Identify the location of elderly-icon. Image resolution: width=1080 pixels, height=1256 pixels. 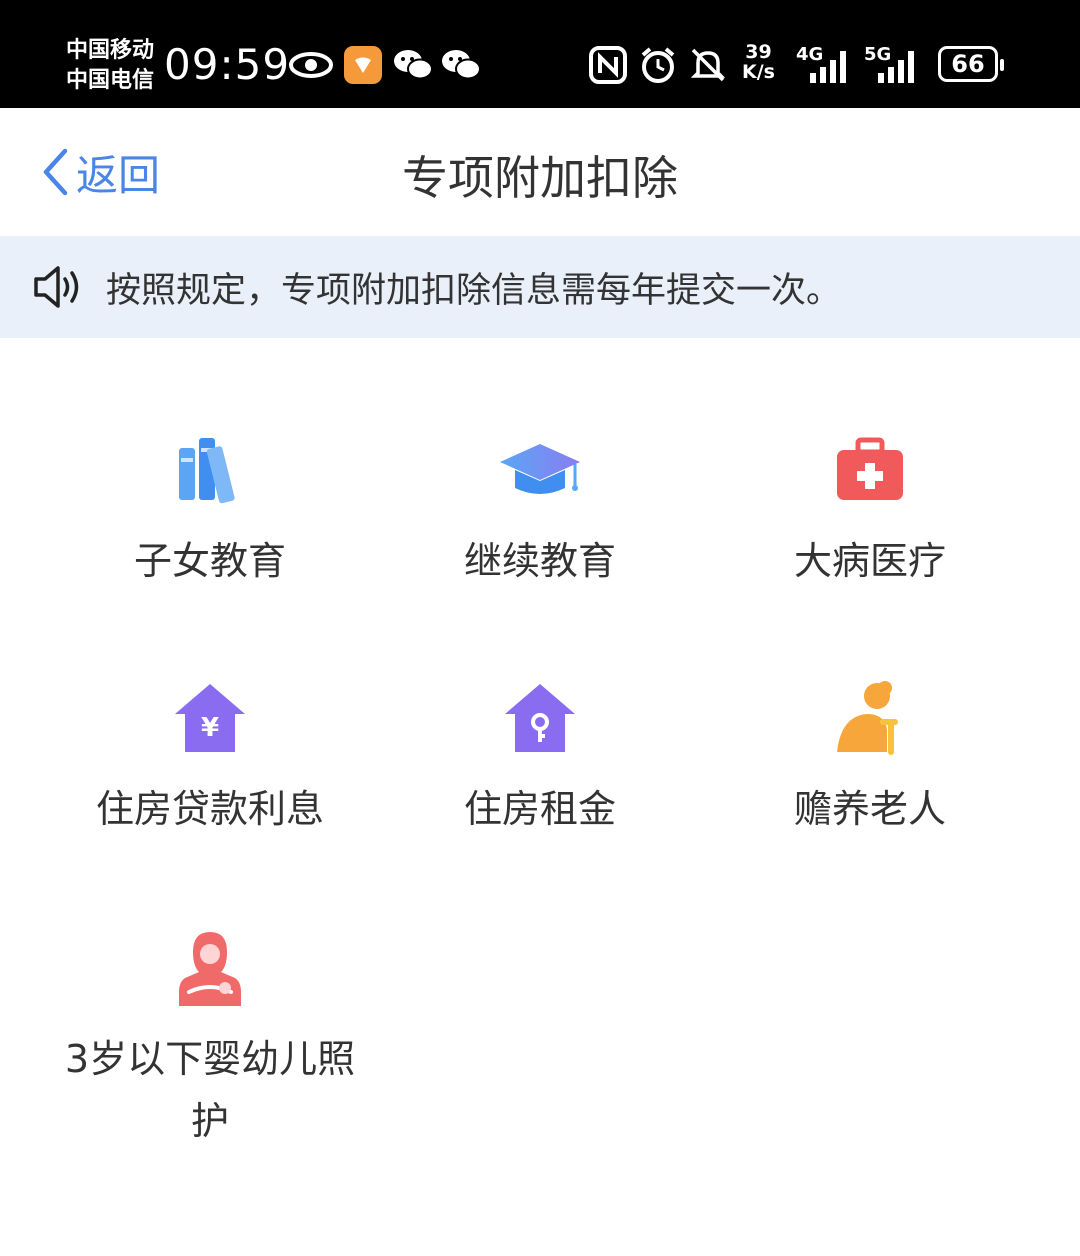
(867, 718).